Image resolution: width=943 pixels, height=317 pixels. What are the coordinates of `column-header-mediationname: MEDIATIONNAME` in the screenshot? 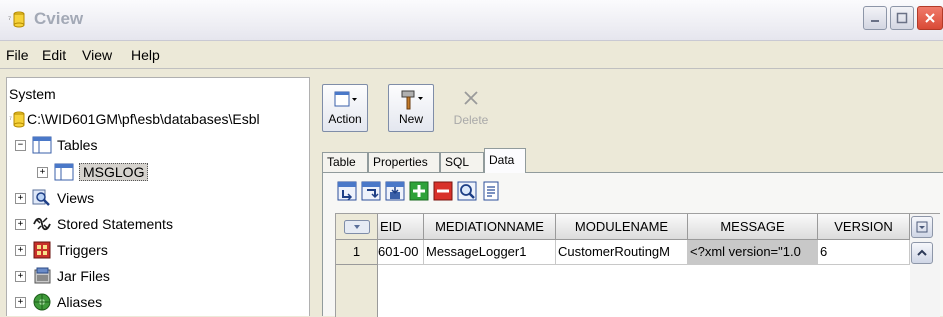 It's located at (490, 227).